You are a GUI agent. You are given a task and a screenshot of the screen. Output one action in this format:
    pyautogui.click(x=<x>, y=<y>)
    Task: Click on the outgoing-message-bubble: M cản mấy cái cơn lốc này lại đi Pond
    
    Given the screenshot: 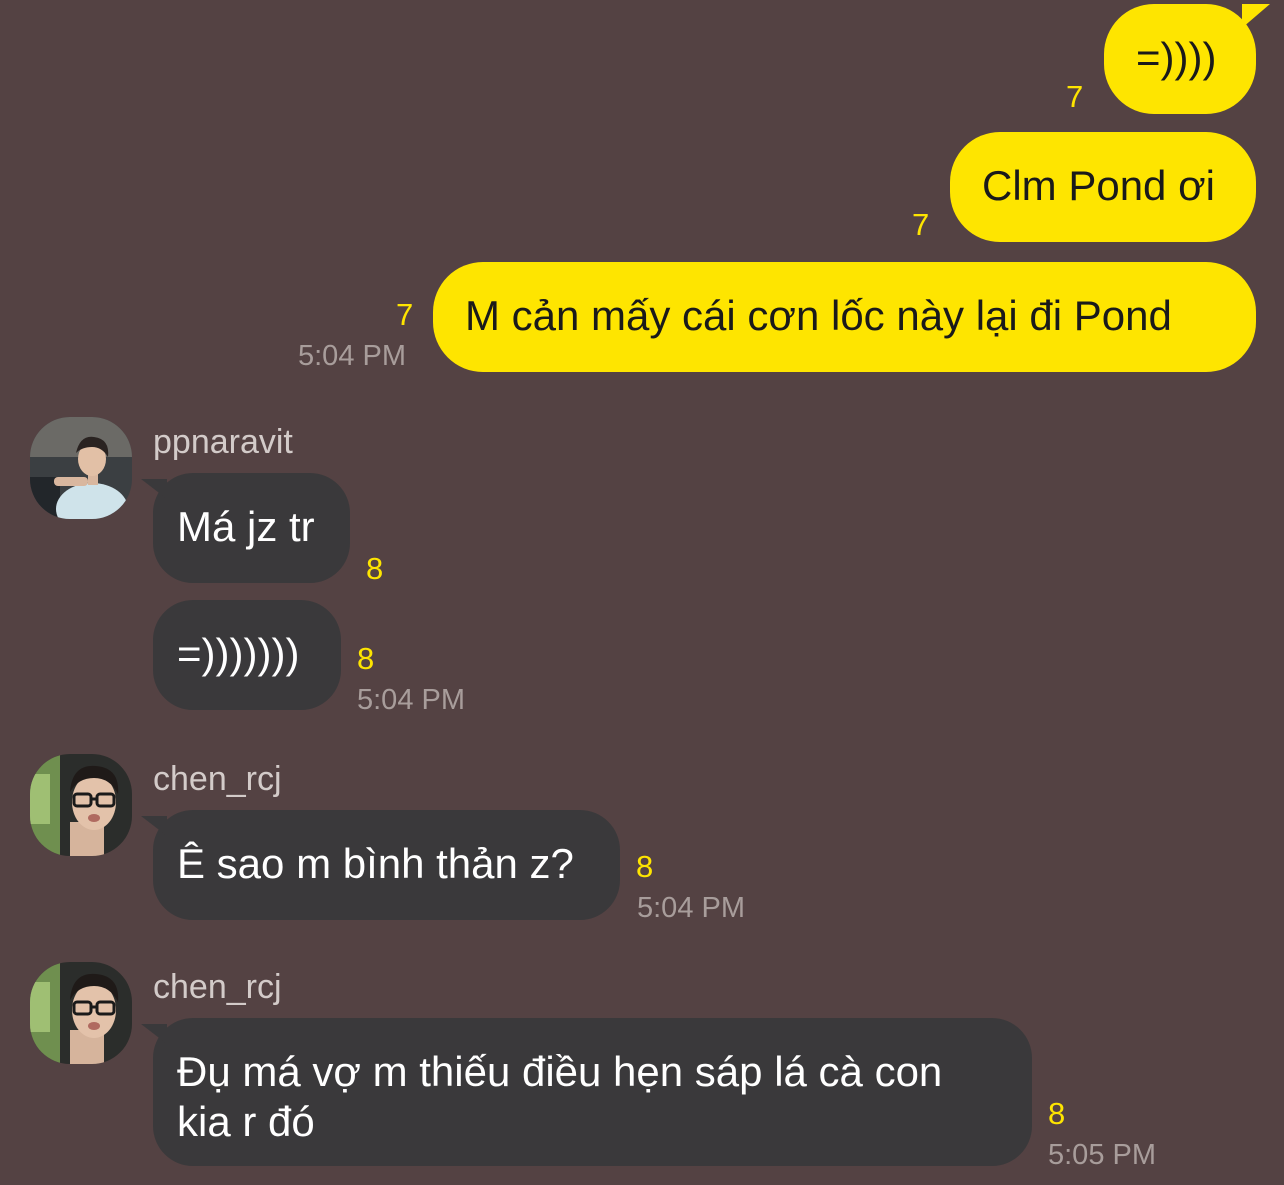 What is the action you would take?
    pyautogui.click(x=844, y=317)
    